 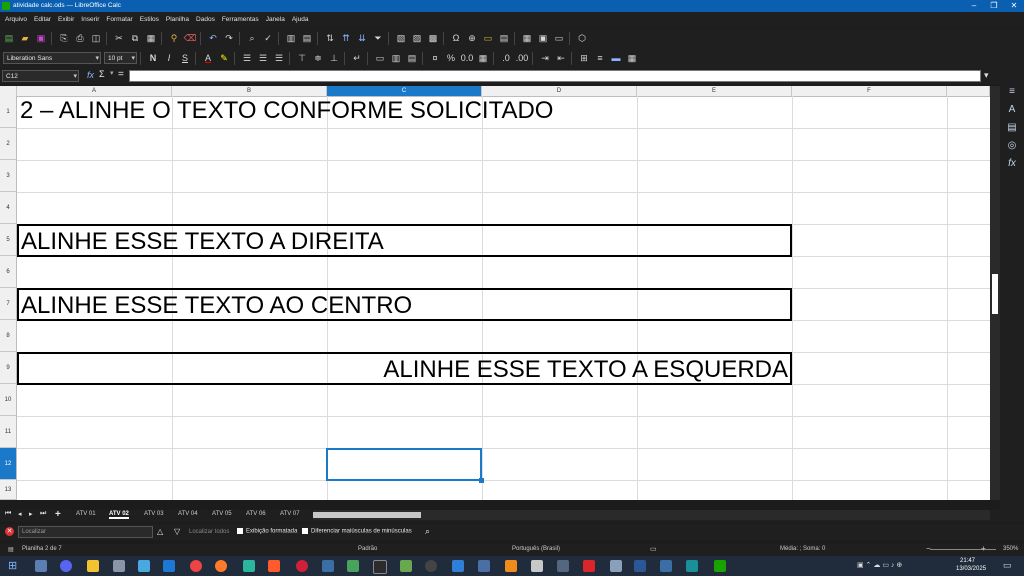 I want to click on column-header-g, so click(x=968, y=91).